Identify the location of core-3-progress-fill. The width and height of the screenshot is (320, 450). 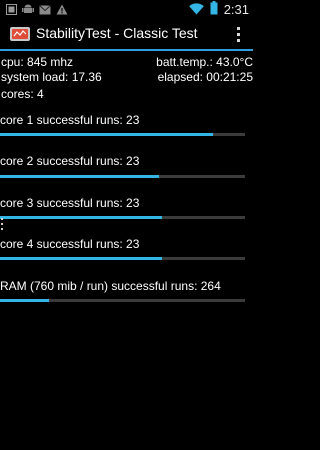
(81, 217).